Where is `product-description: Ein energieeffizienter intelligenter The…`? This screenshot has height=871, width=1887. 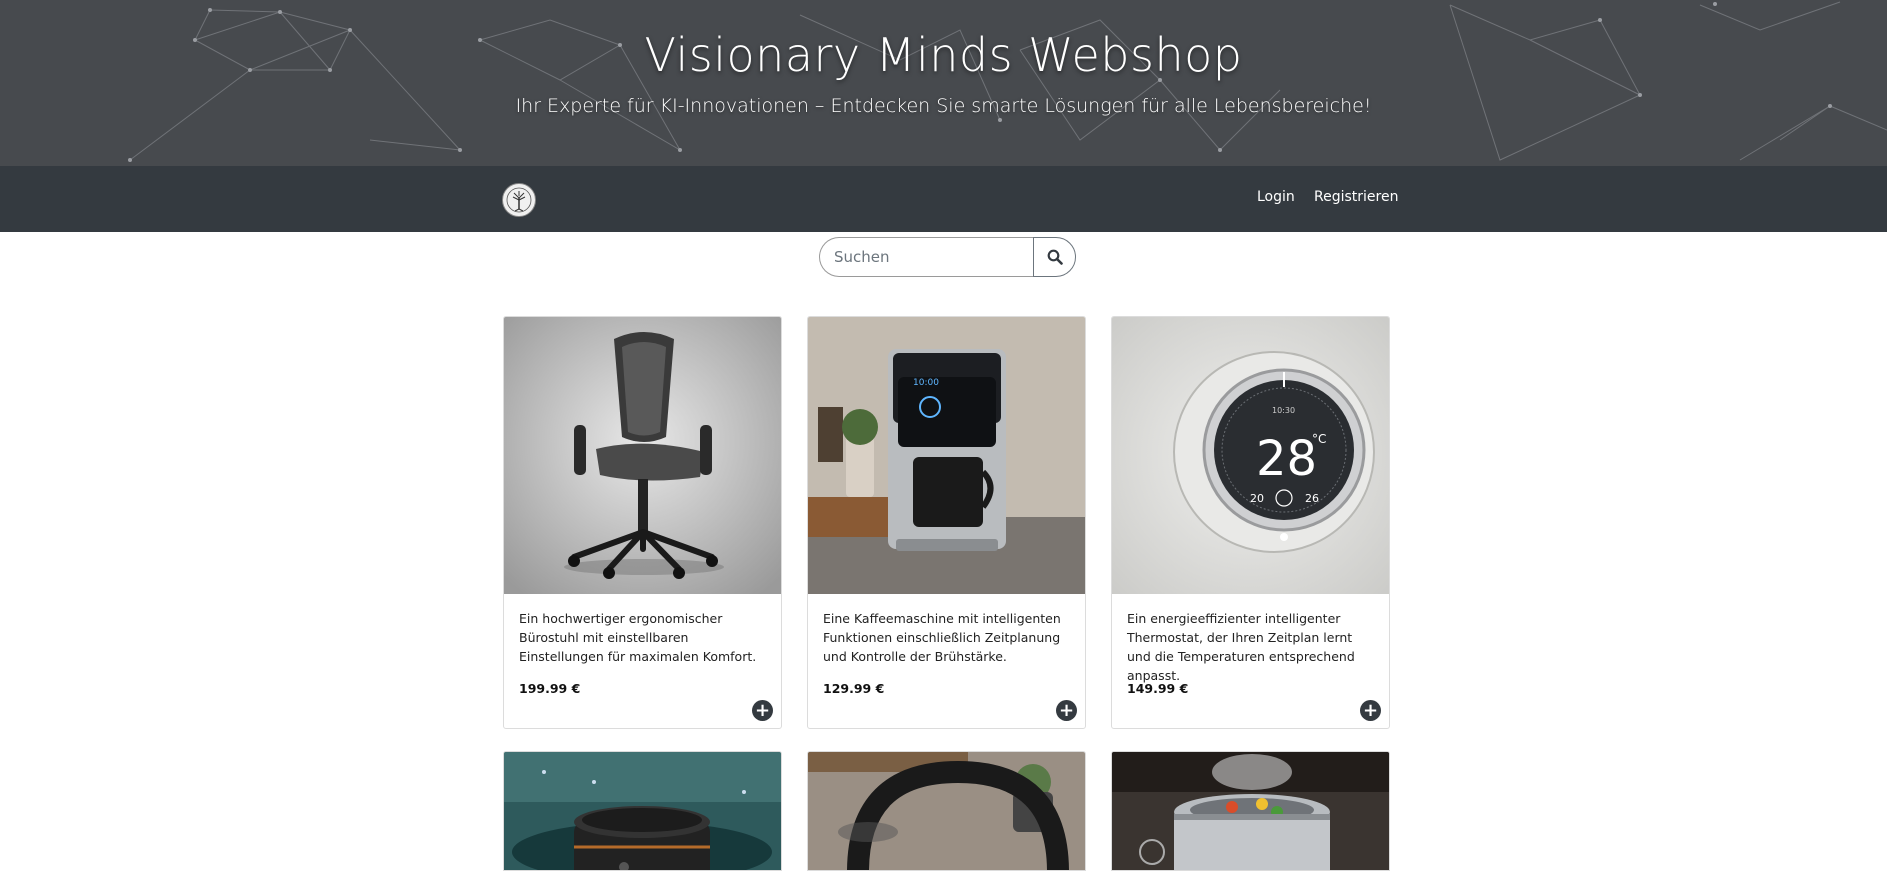
product-description: Ein energieeffizienter intelligenter The… is located at coordinates (1241, 647).